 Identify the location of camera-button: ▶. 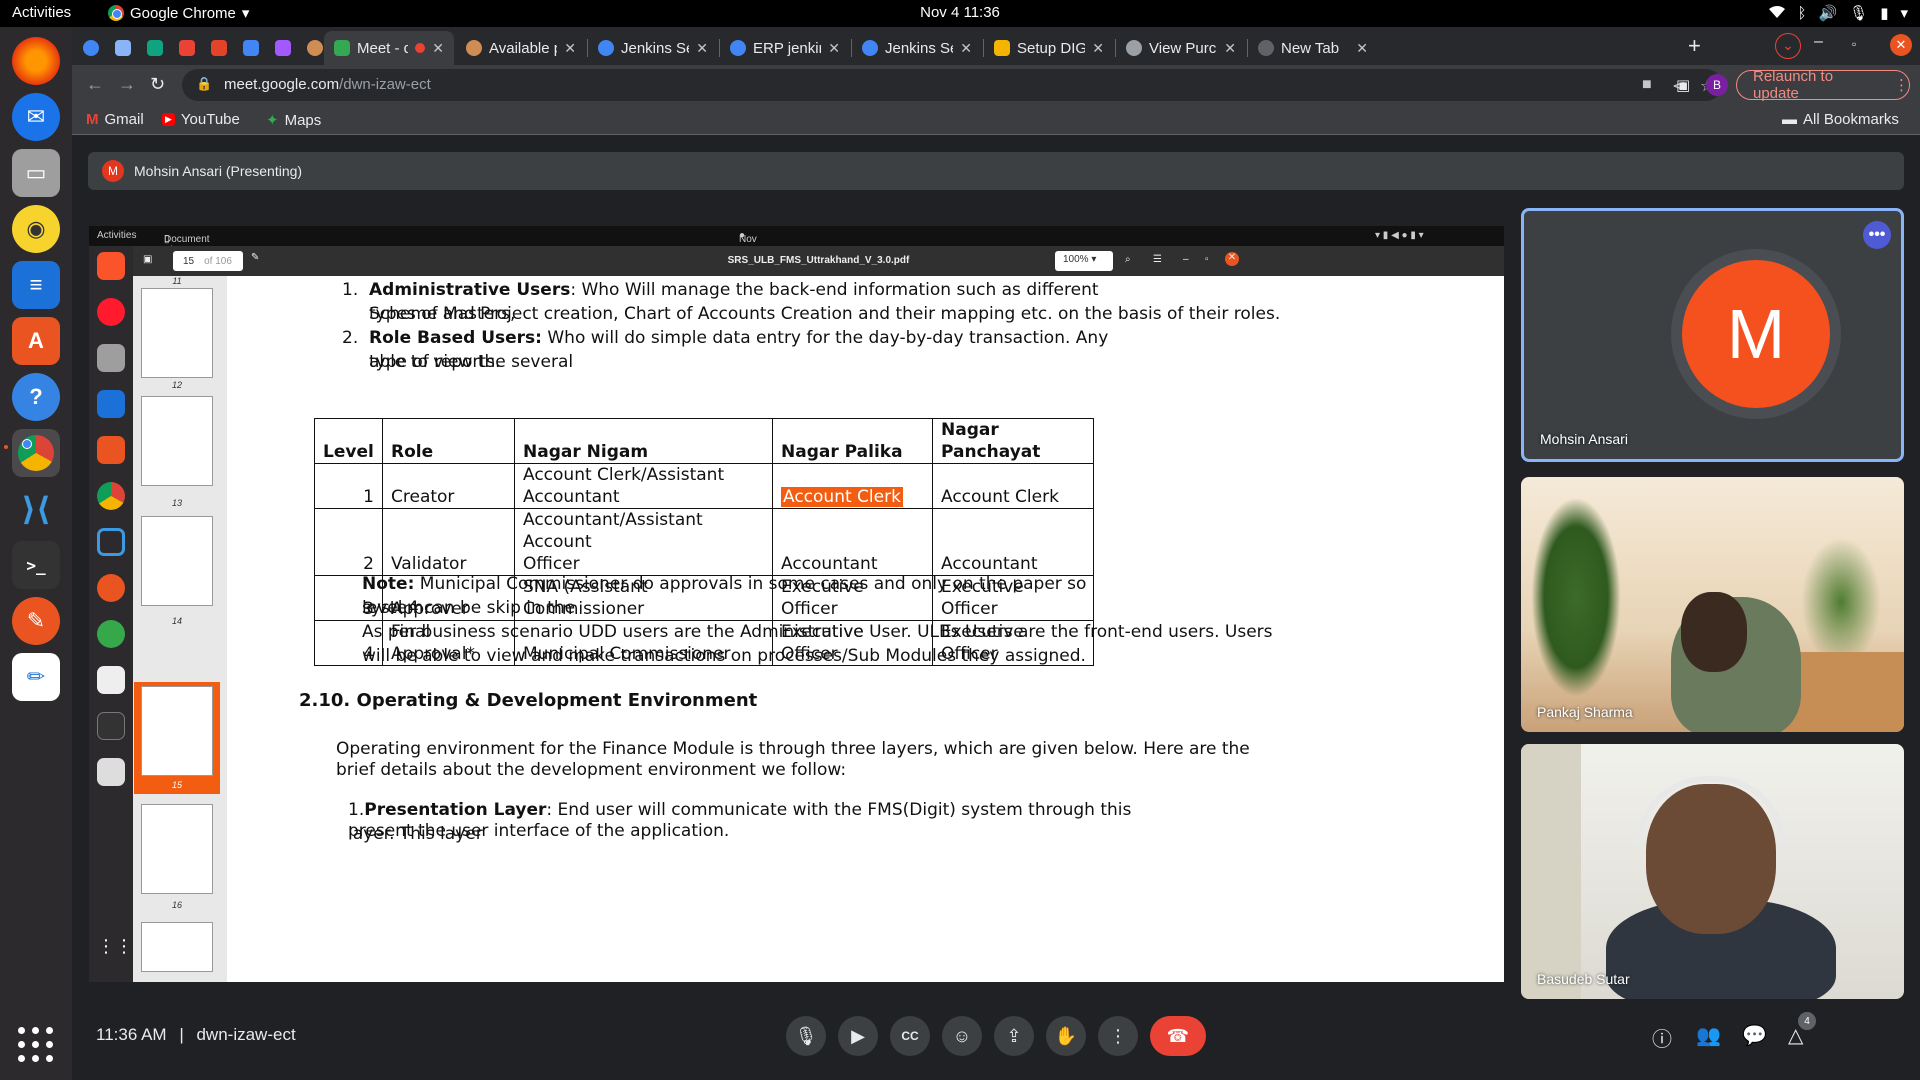
(858, 1036).